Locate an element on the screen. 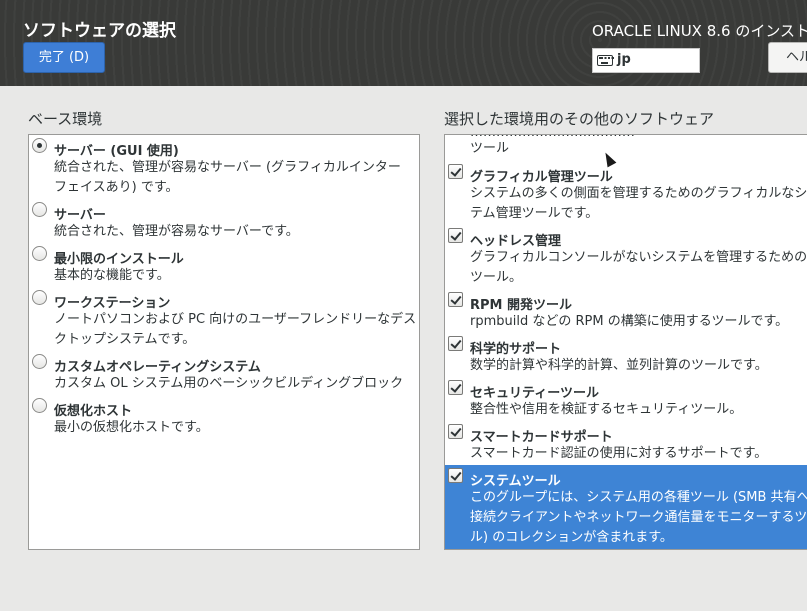 The height and width of the screenshot is (611, 807). addon-title: スマートカードサポート is located at coordinates (541, 437).